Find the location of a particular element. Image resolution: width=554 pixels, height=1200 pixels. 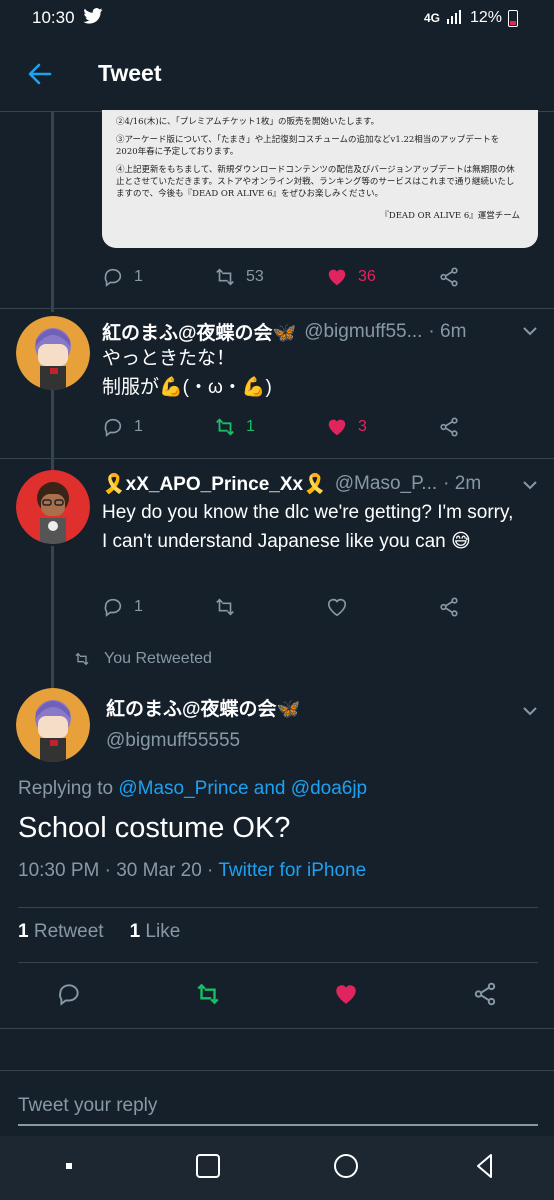

back-arrow-icon is located at coordinates (40, 73).